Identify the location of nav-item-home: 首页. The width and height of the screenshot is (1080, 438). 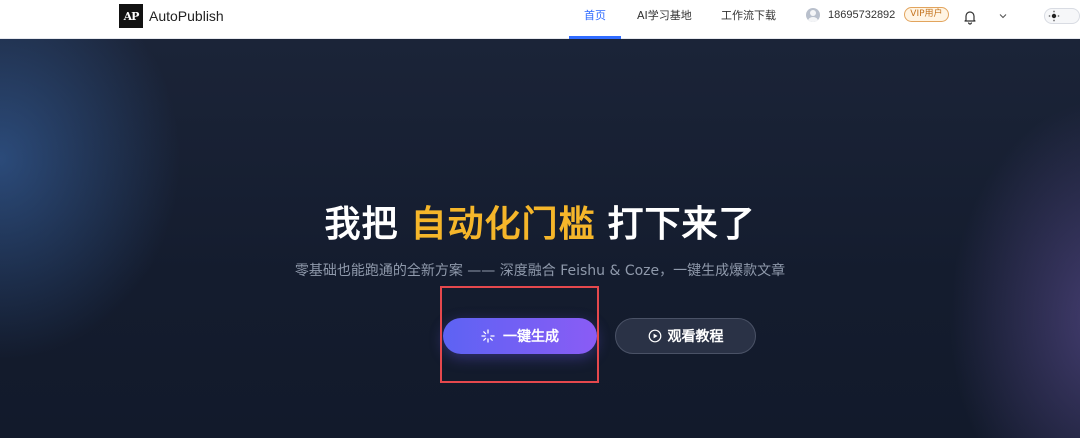
(595, 19).